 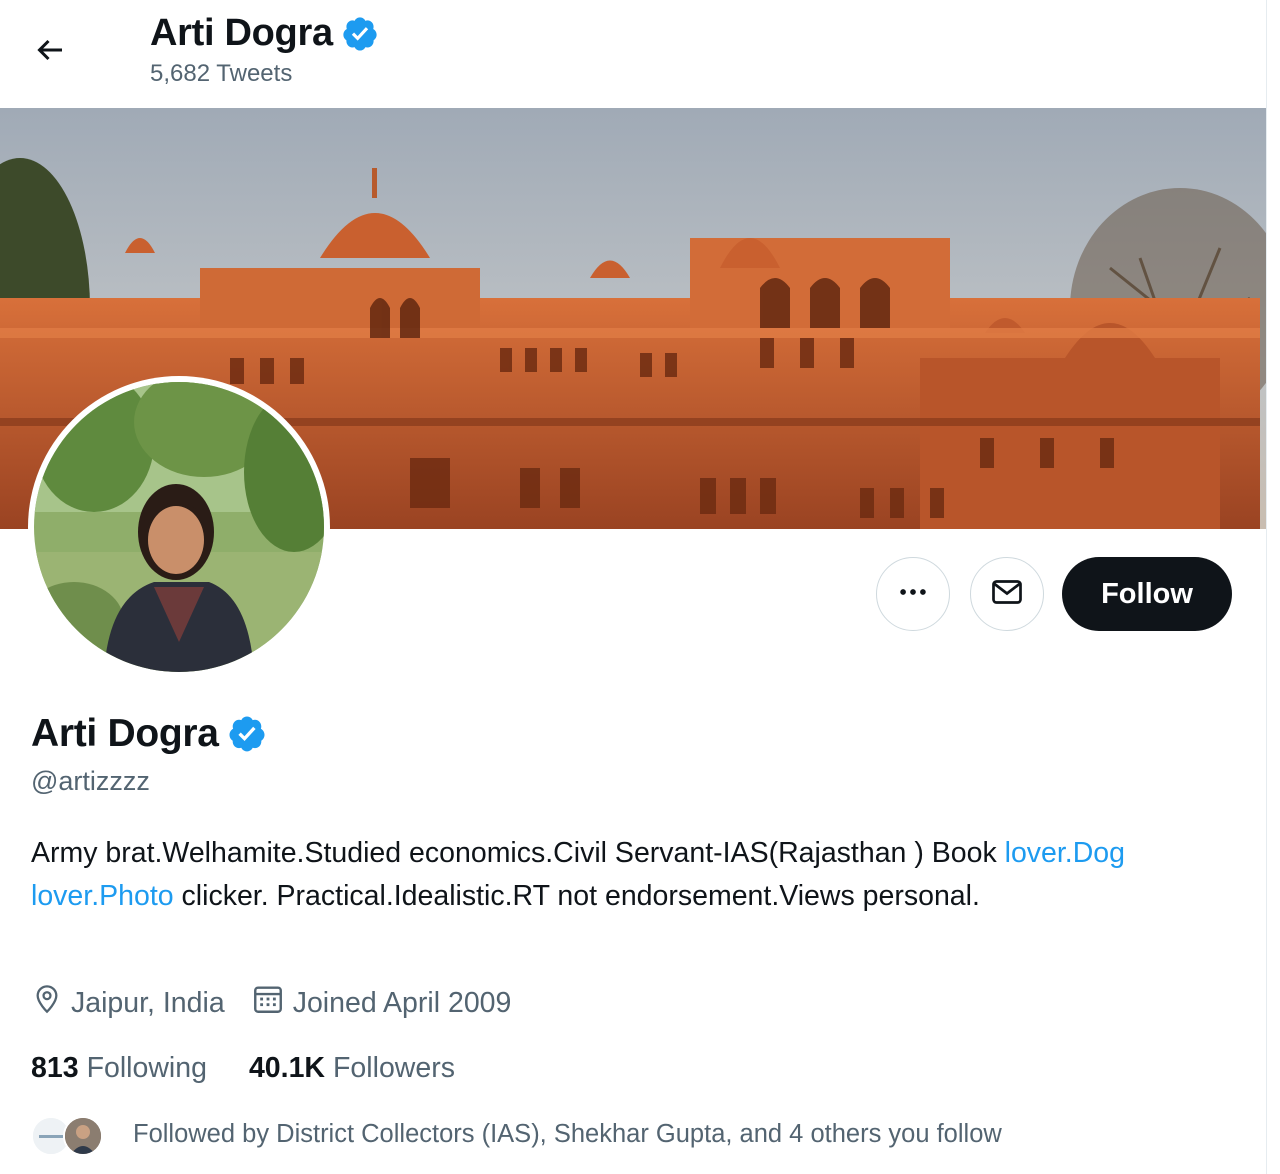 I want to click on message-button, so click(x=1007, y=594).